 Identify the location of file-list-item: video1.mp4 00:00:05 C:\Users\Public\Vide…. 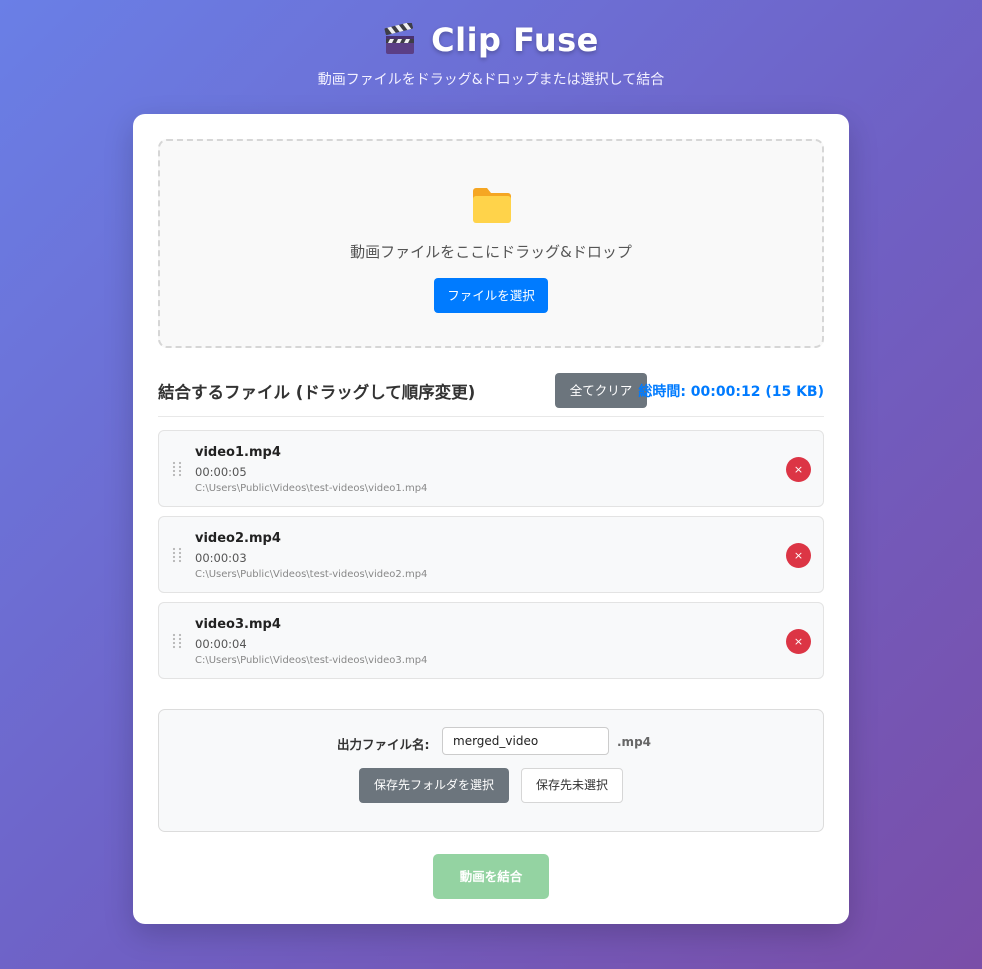
(491, 468).